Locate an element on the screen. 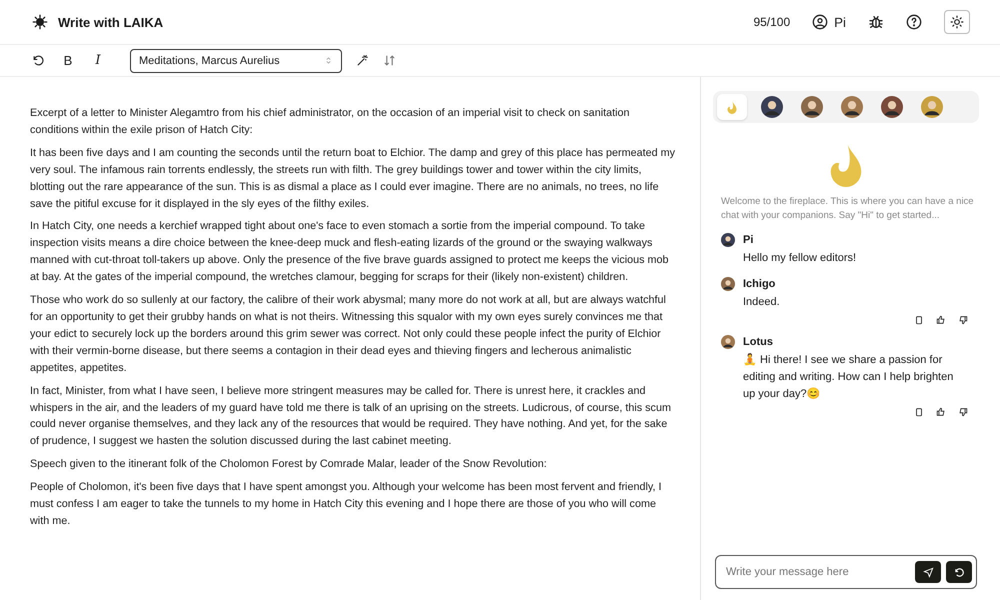 The height and width of the screenshot is (600, 1000). sort-button is located at coordinates (389, 60).